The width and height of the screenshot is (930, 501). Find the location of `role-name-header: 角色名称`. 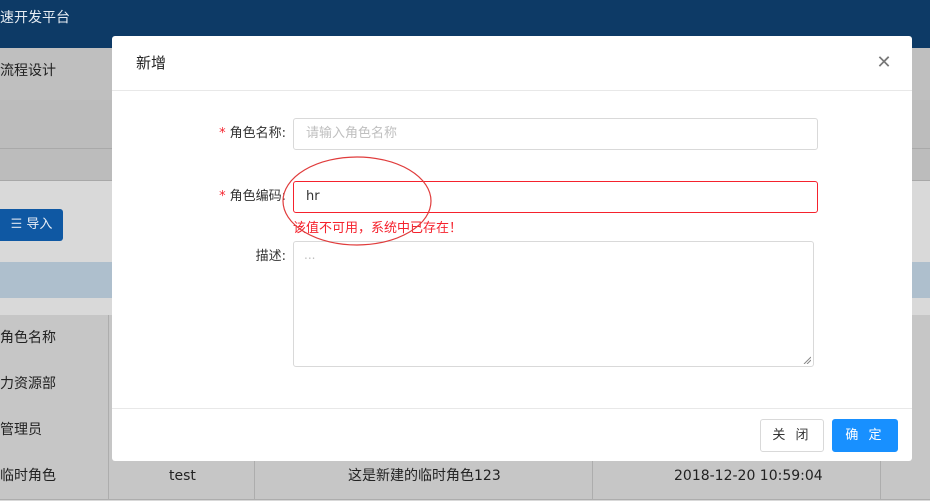

role-name-header: 角色名称 is located at coordinates (28, 338).